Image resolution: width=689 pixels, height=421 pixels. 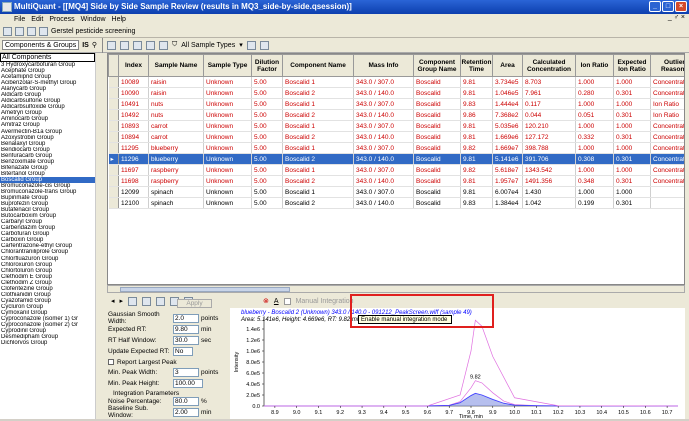 What do you see at coordinates (111, 45) in the screenshot?
I see `grid-icon` at bounding box center [111, 45].